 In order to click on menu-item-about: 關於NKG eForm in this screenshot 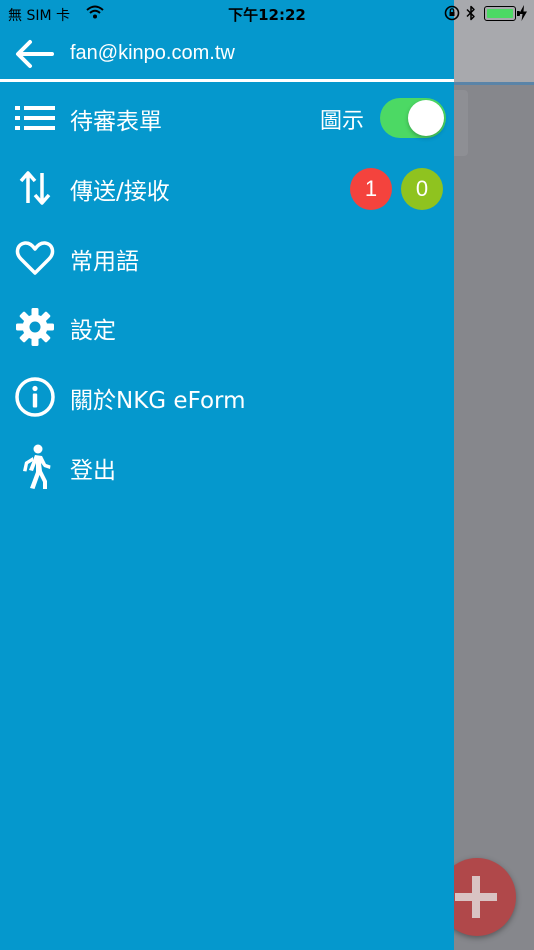, I will do `click(227, 397)`.